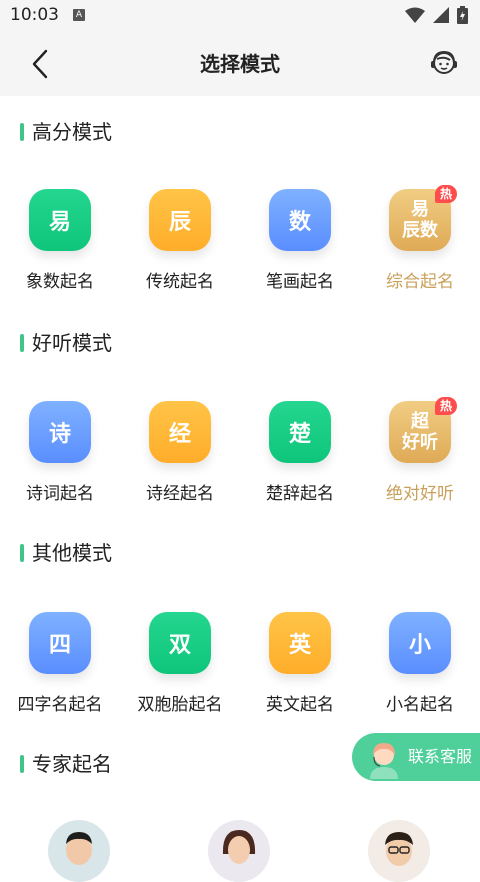 The height and width of the screenshot is (882, 480). I want to click on mode-item-traditional: 辰 传统起名, so click(180, 244).